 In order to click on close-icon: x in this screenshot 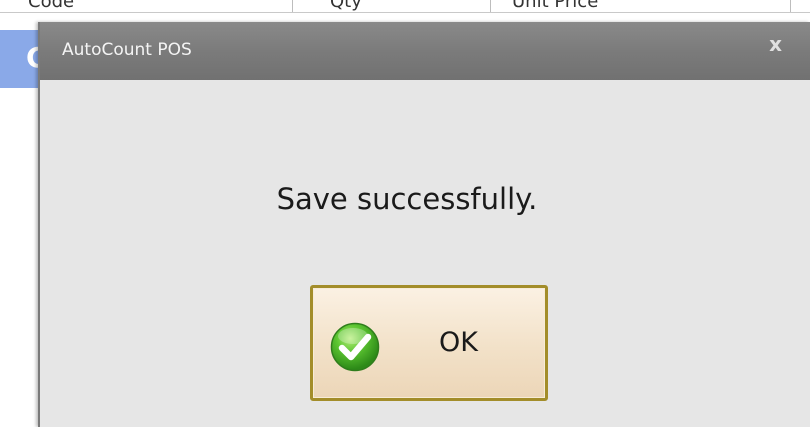, I will do `click(775, 44)`.